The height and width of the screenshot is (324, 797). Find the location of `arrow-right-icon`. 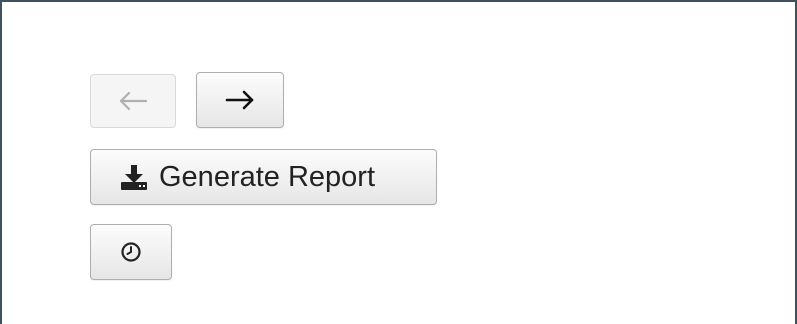

arrow-right-icon is located at coordinates (240, 100).